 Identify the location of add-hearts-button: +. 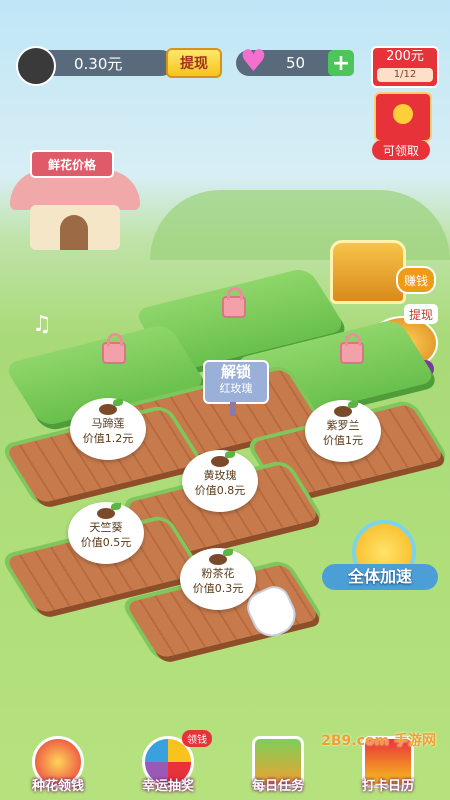
(341, 63).